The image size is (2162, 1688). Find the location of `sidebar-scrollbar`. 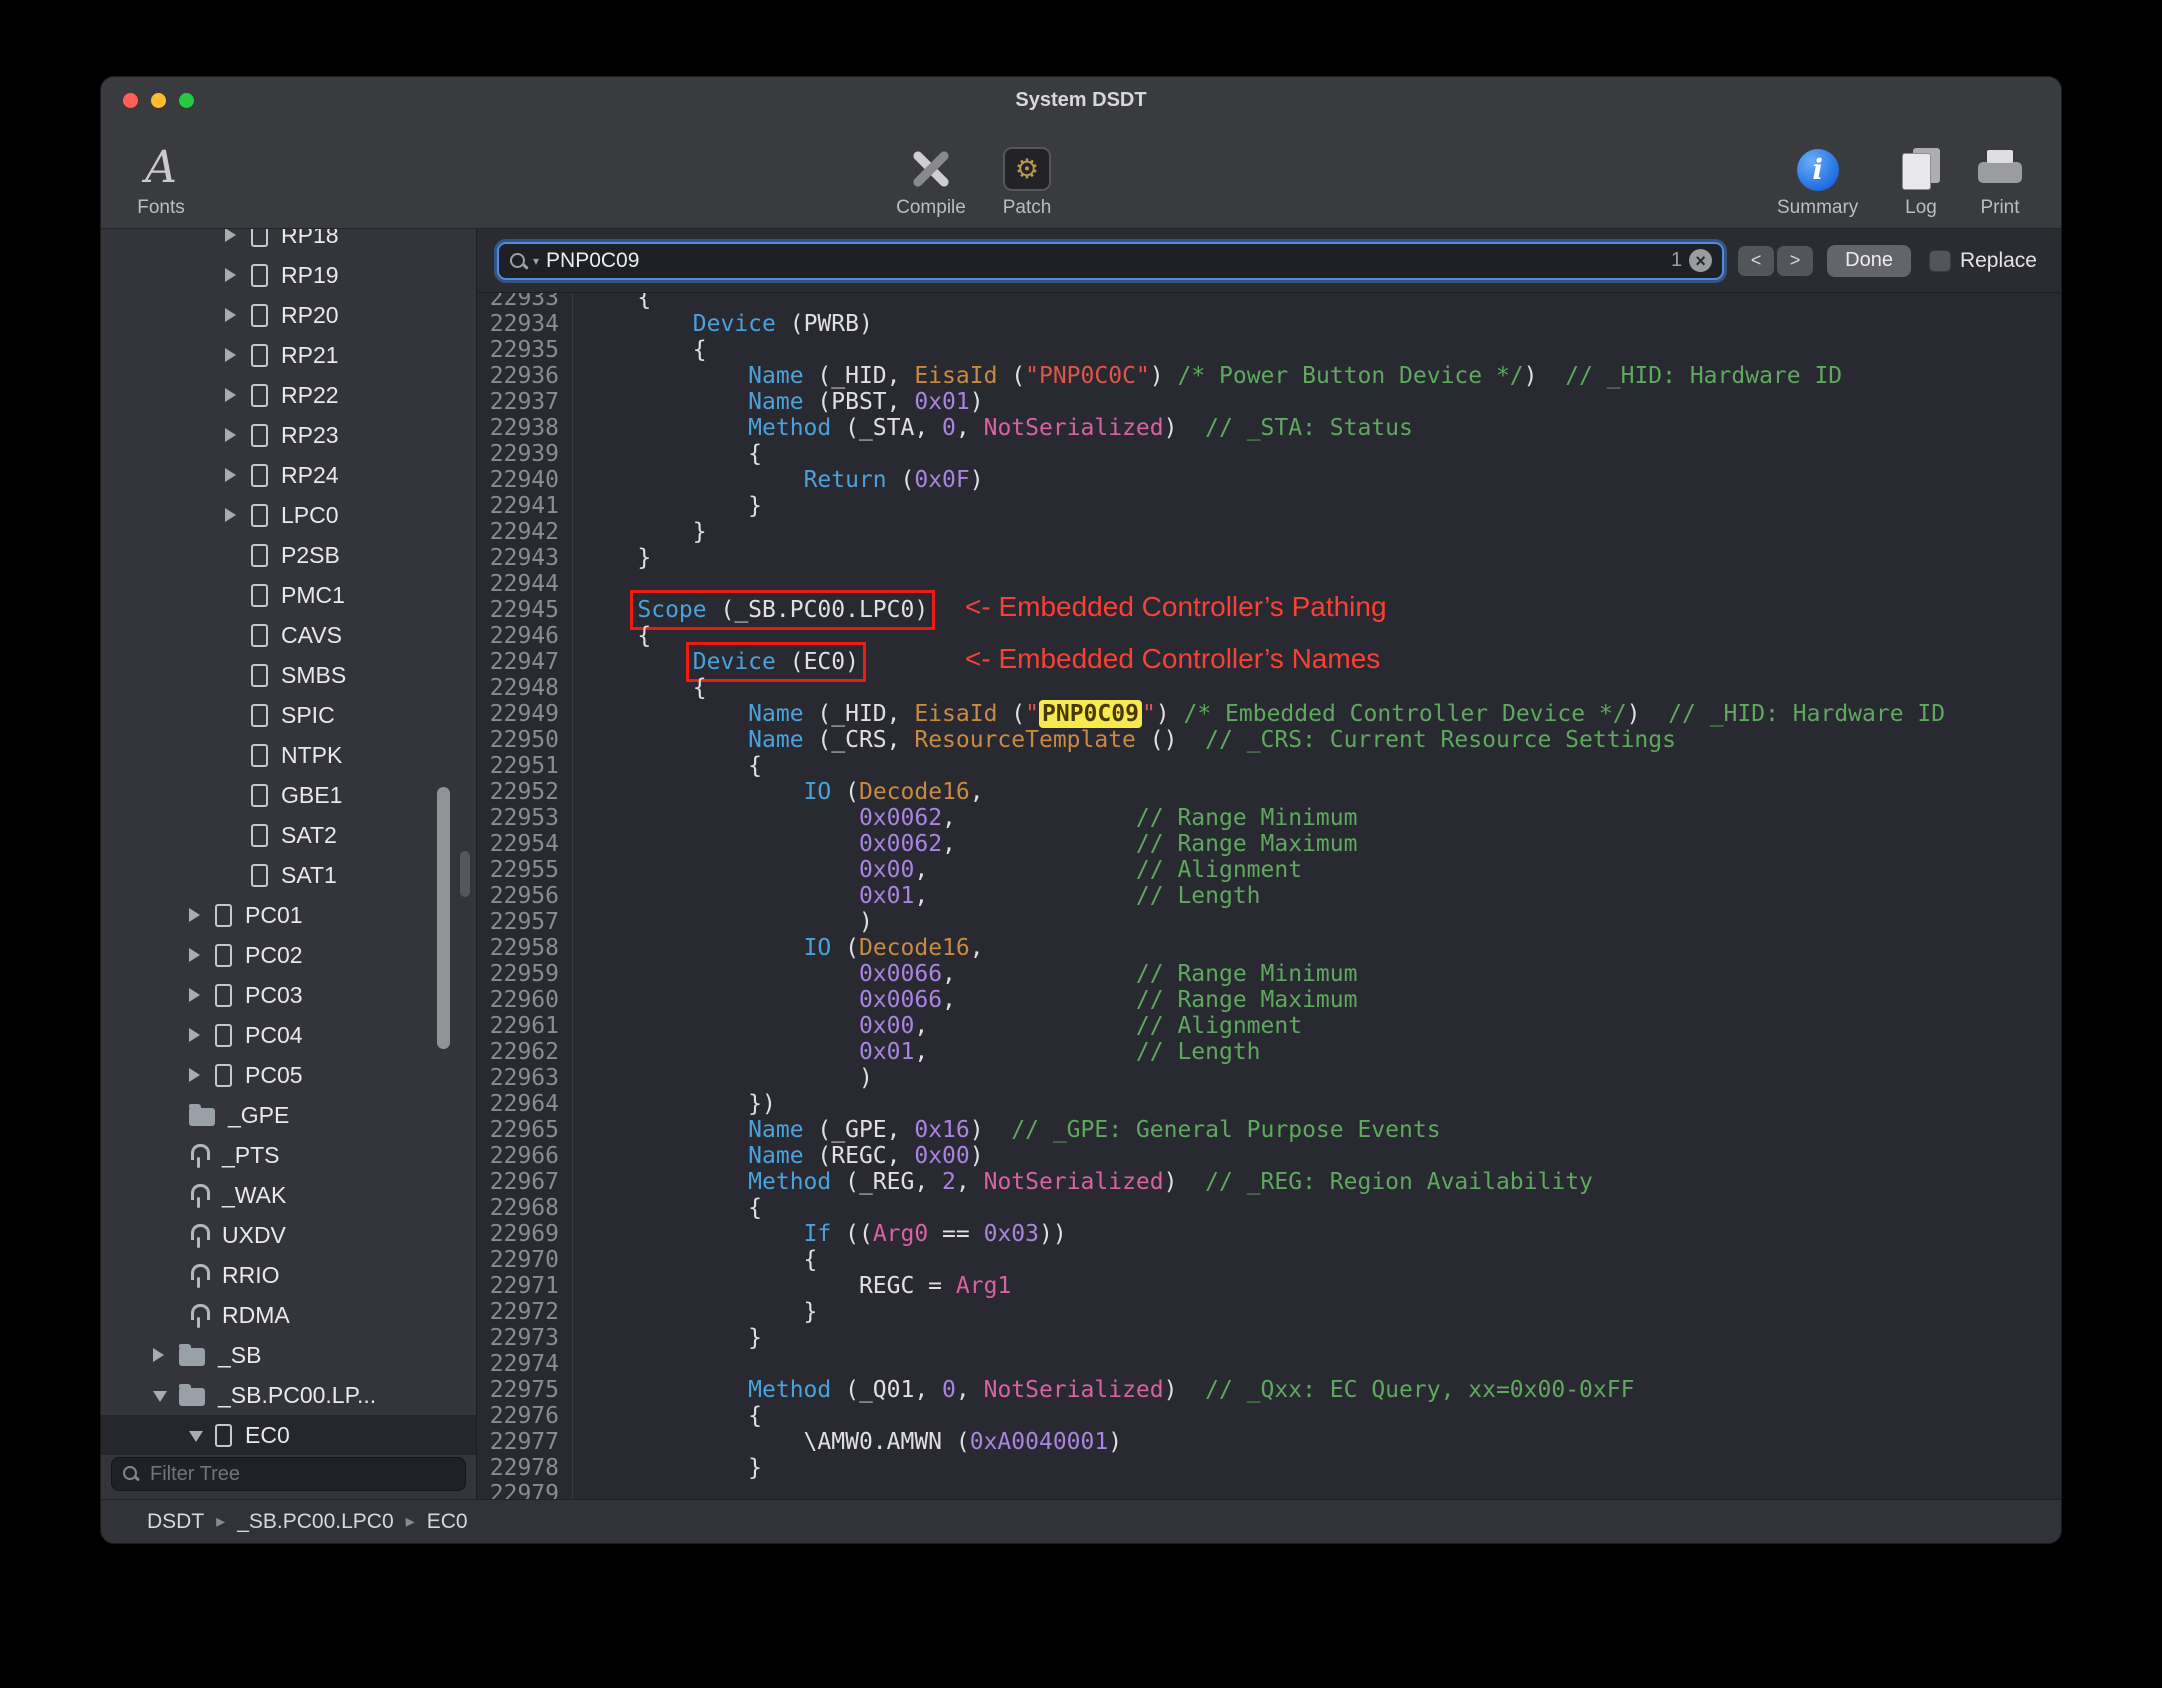

sidebar-scrollbar is located at coordinates (443, 918).